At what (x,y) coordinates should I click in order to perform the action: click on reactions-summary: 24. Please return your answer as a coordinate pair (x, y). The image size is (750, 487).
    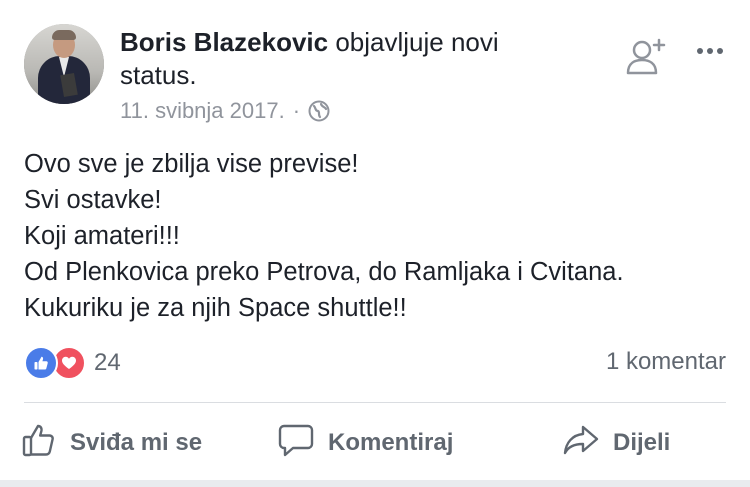
    Looking at the image, I should click on (72, 363).